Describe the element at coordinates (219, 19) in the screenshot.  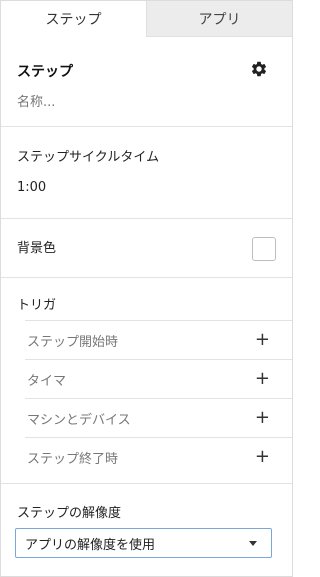
I see `tab-app: アプリ` at that location.